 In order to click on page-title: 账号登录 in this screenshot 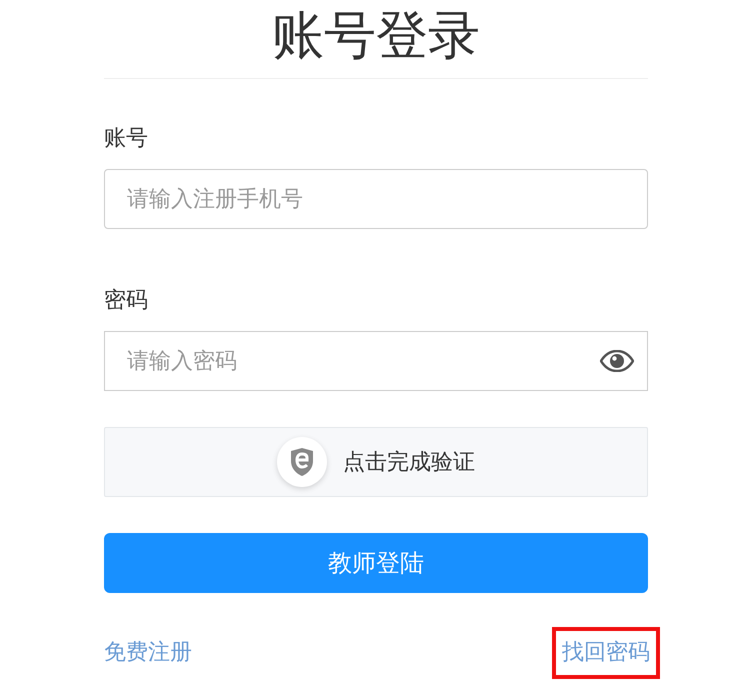, I will do `click(376, 39)`.